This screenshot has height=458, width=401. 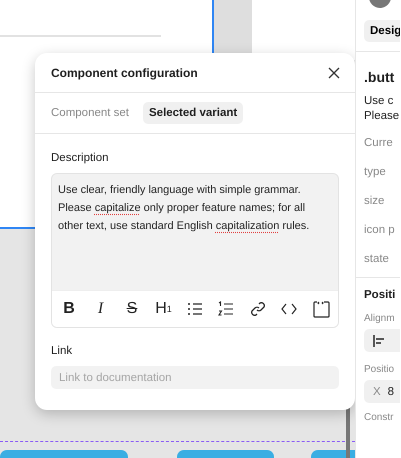 I want to click on align-left-icon, so click(x=379, y=340).